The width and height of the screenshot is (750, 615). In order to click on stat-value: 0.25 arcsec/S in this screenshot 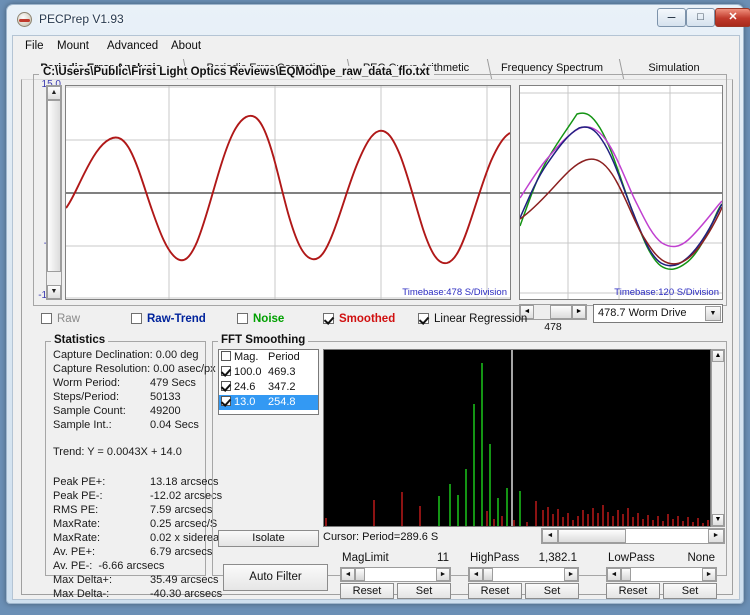, I will do `click(184, 524)`.